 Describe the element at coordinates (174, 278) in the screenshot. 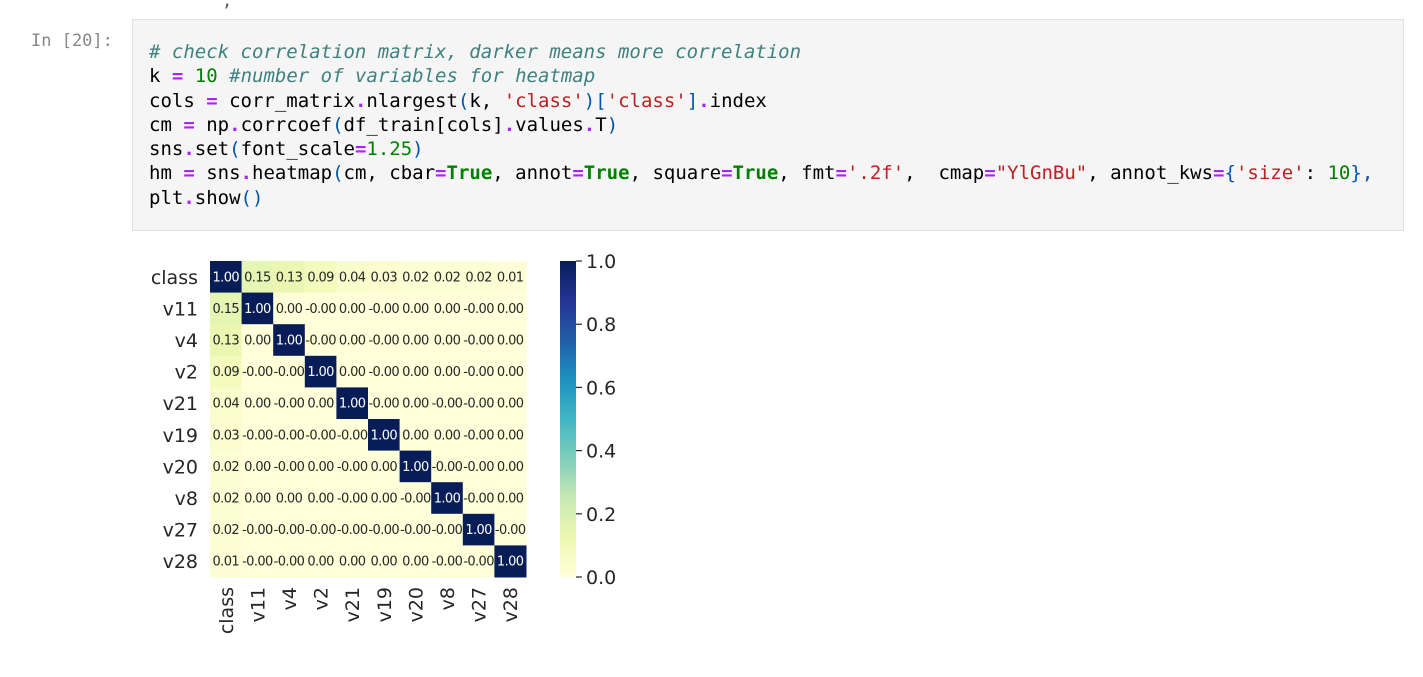

I see `row-tick-label: class` at that location.